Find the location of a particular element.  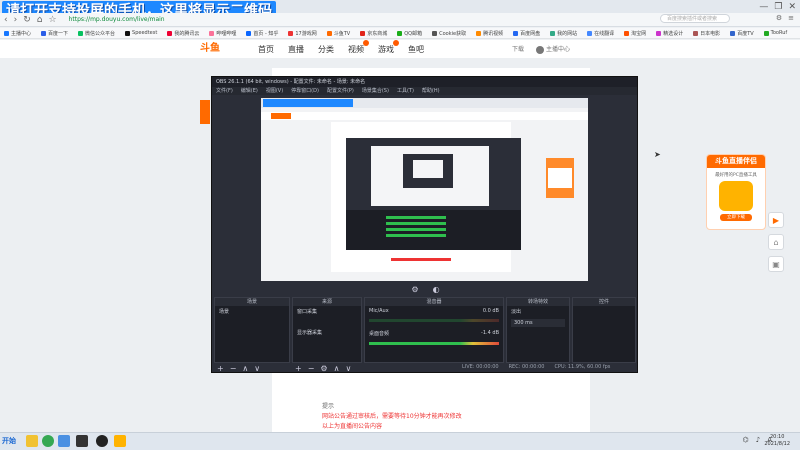

bookmark-item: 百度TV is located at coordinates (742, 33).